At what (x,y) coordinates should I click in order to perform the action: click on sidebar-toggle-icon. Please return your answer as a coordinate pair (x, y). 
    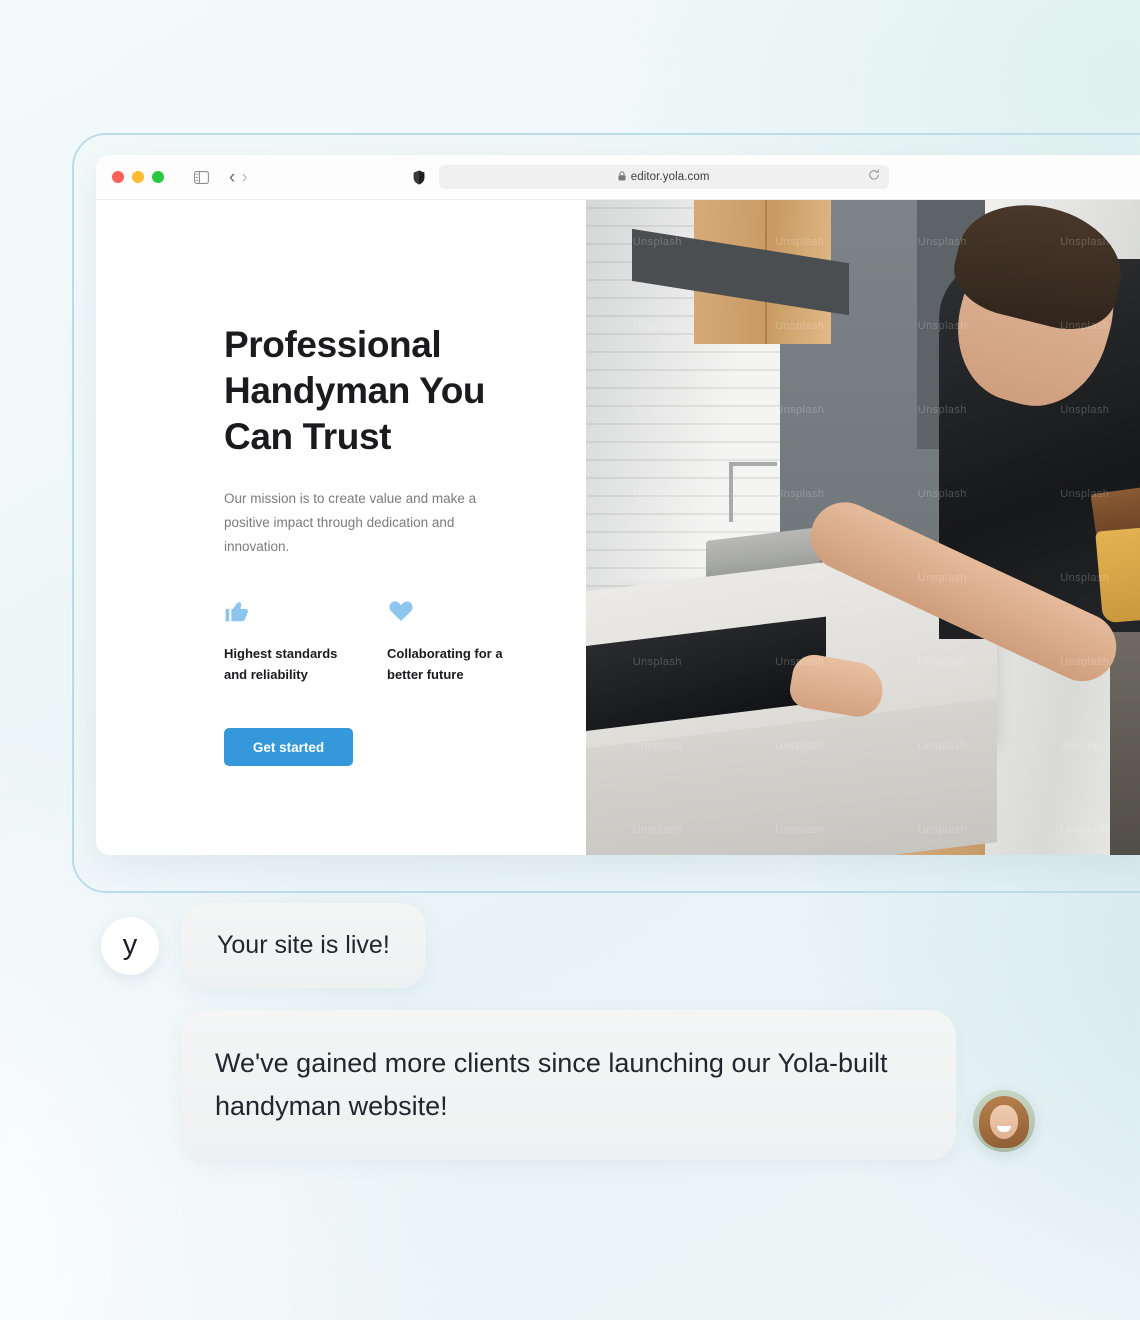
    Looking at the image, I should click on (201, 177).